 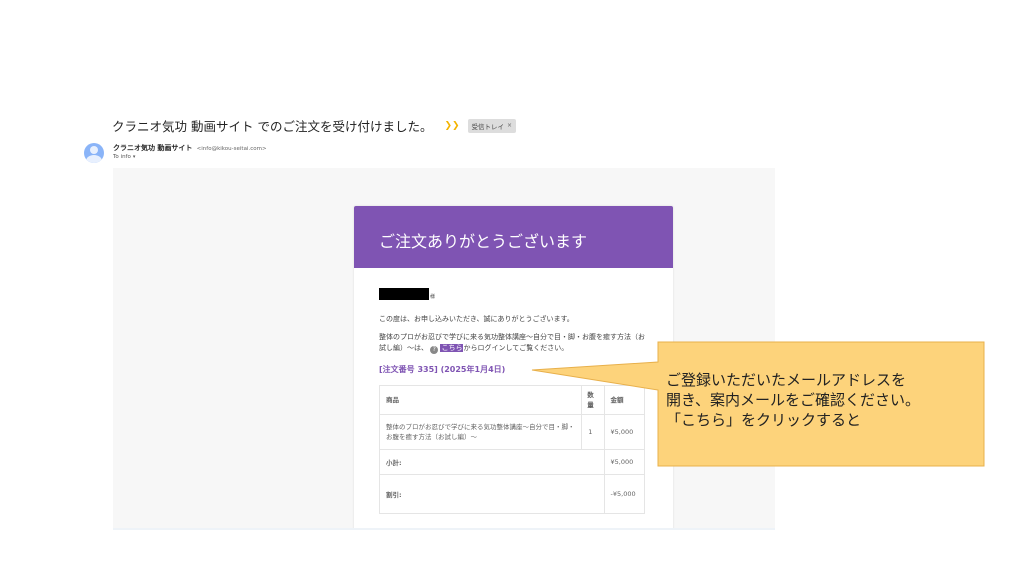 What do you see at coordinates (793, 400) in the screenshot?
I see `callout-line-2: 開き、案内メールをご確認ください。` at bounding box center [793, 400].